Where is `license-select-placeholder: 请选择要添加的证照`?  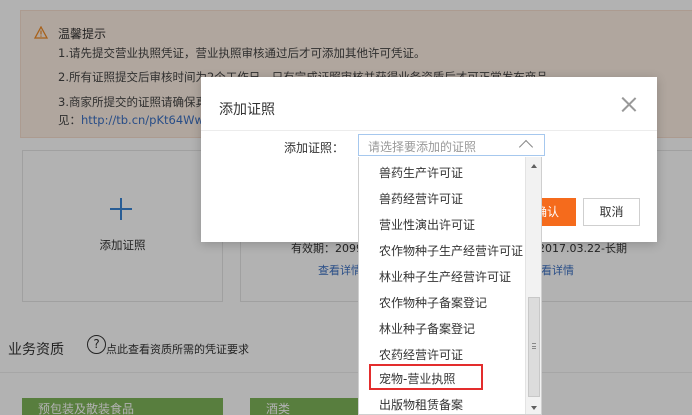
license-select-placeholder: 请选择要添加的证照 is located at coordinates (422, 147).